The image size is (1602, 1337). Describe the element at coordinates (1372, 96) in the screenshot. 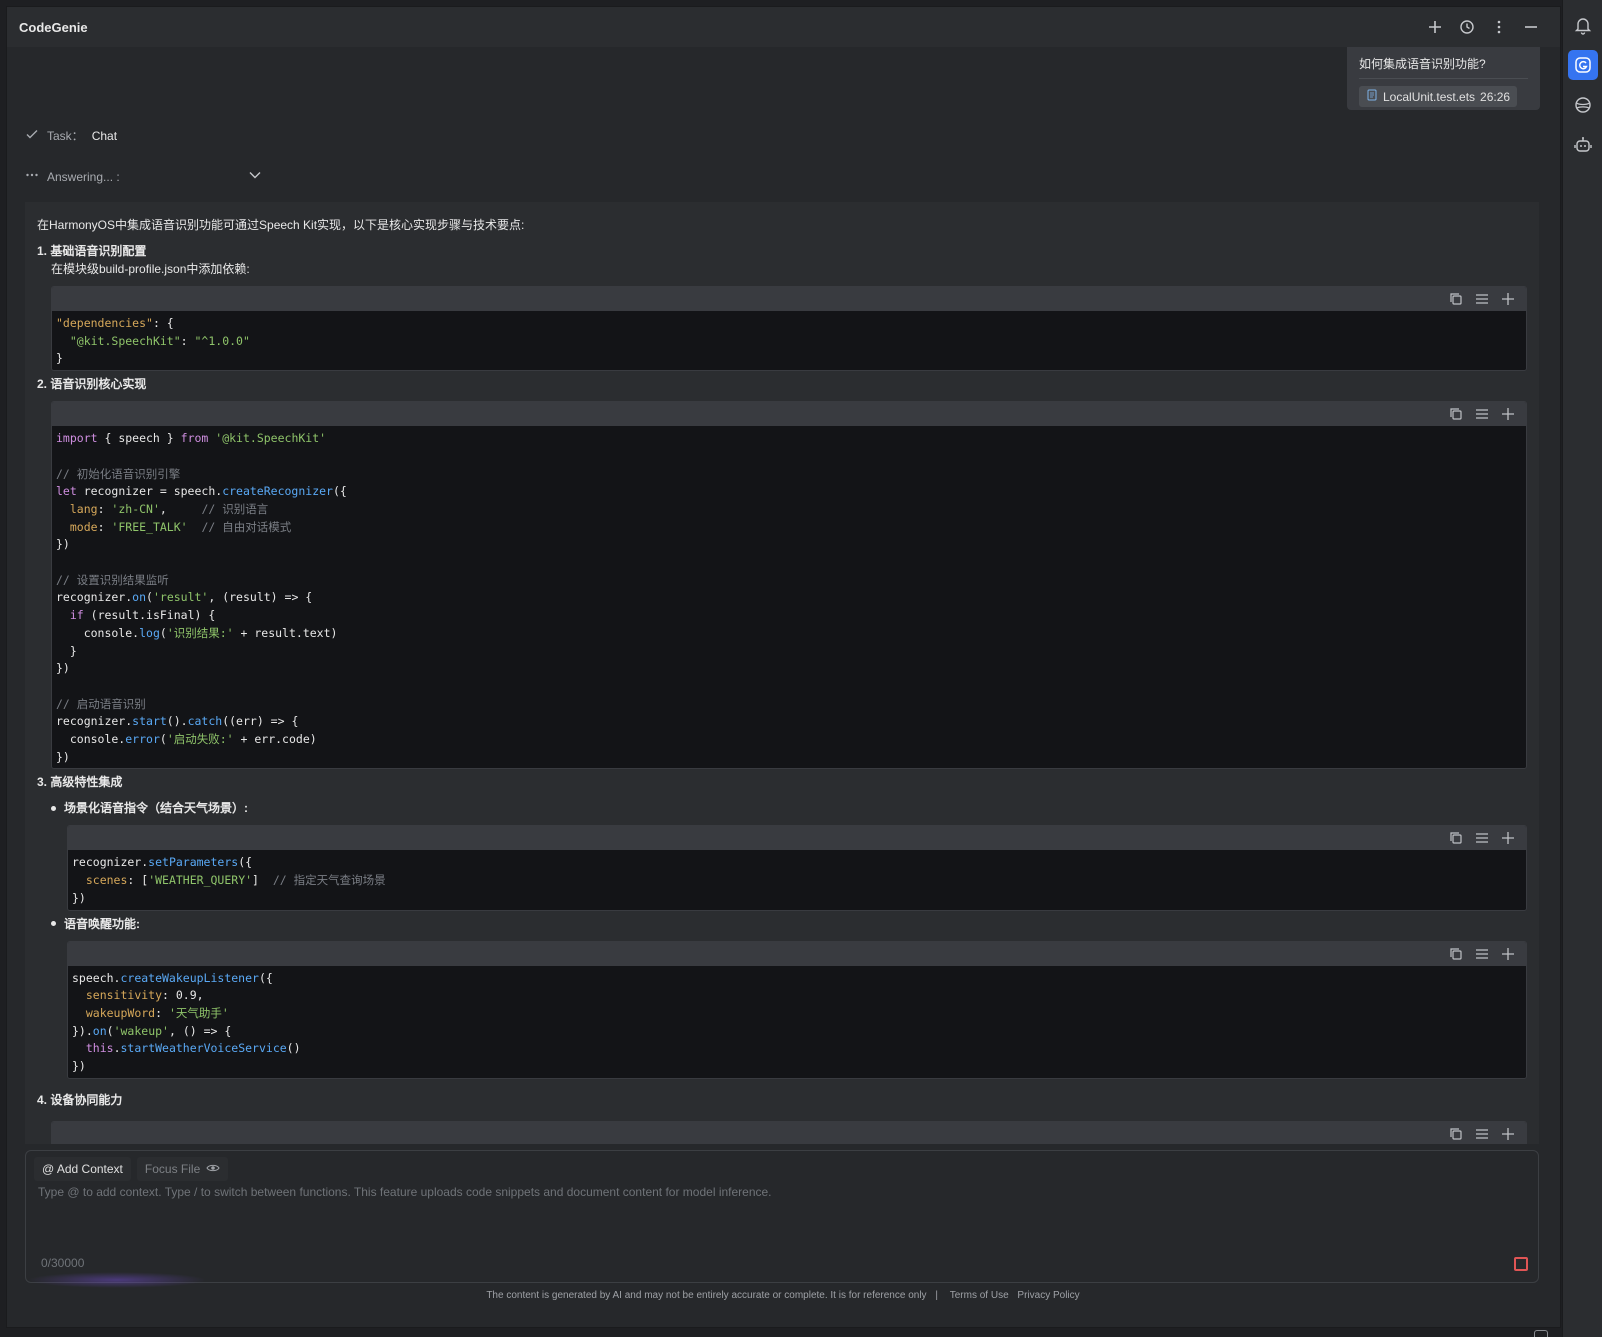

I see `file-icon` at that location.